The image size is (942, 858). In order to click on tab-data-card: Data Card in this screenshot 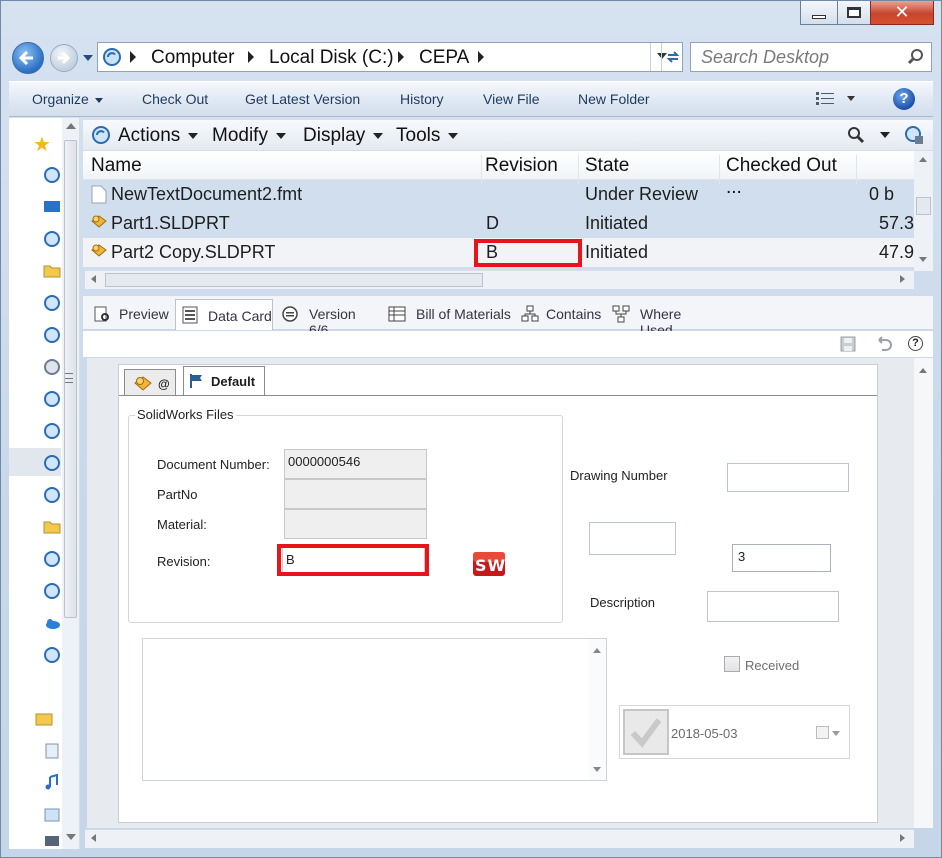, I will do `click(224, 314)`.